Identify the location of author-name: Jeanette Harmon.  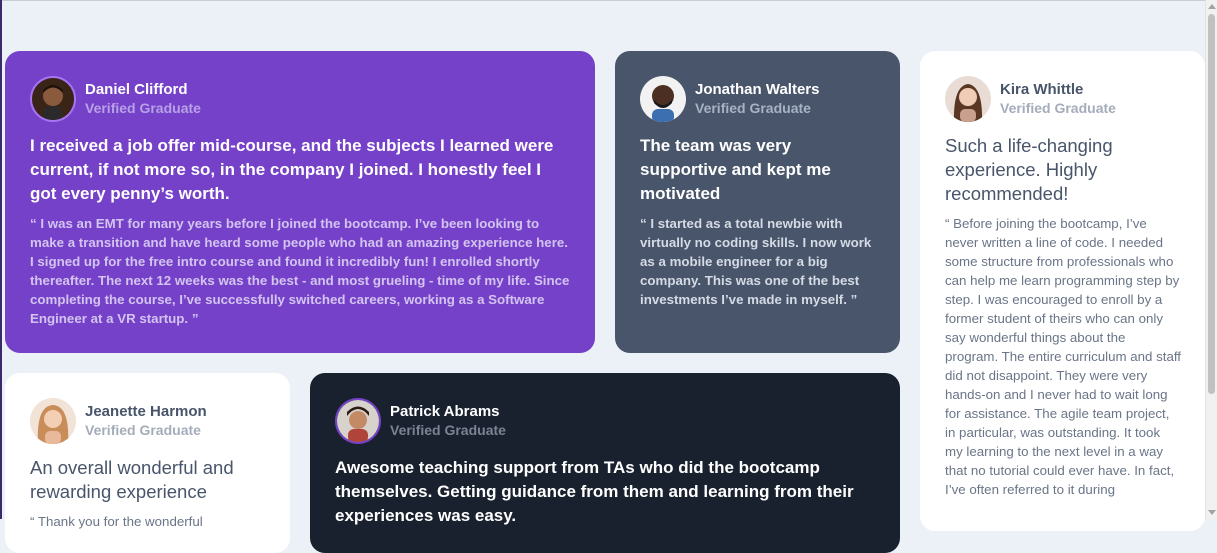
(146, 411).